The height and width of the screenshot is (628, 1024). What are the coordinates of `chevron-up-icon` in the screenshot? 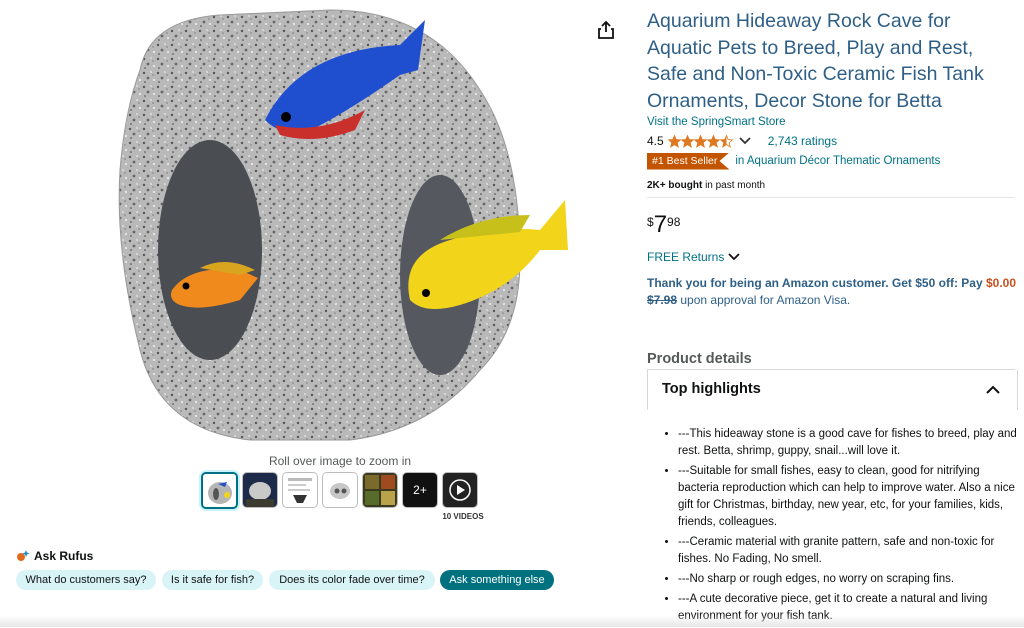 It's located at (993, 390).